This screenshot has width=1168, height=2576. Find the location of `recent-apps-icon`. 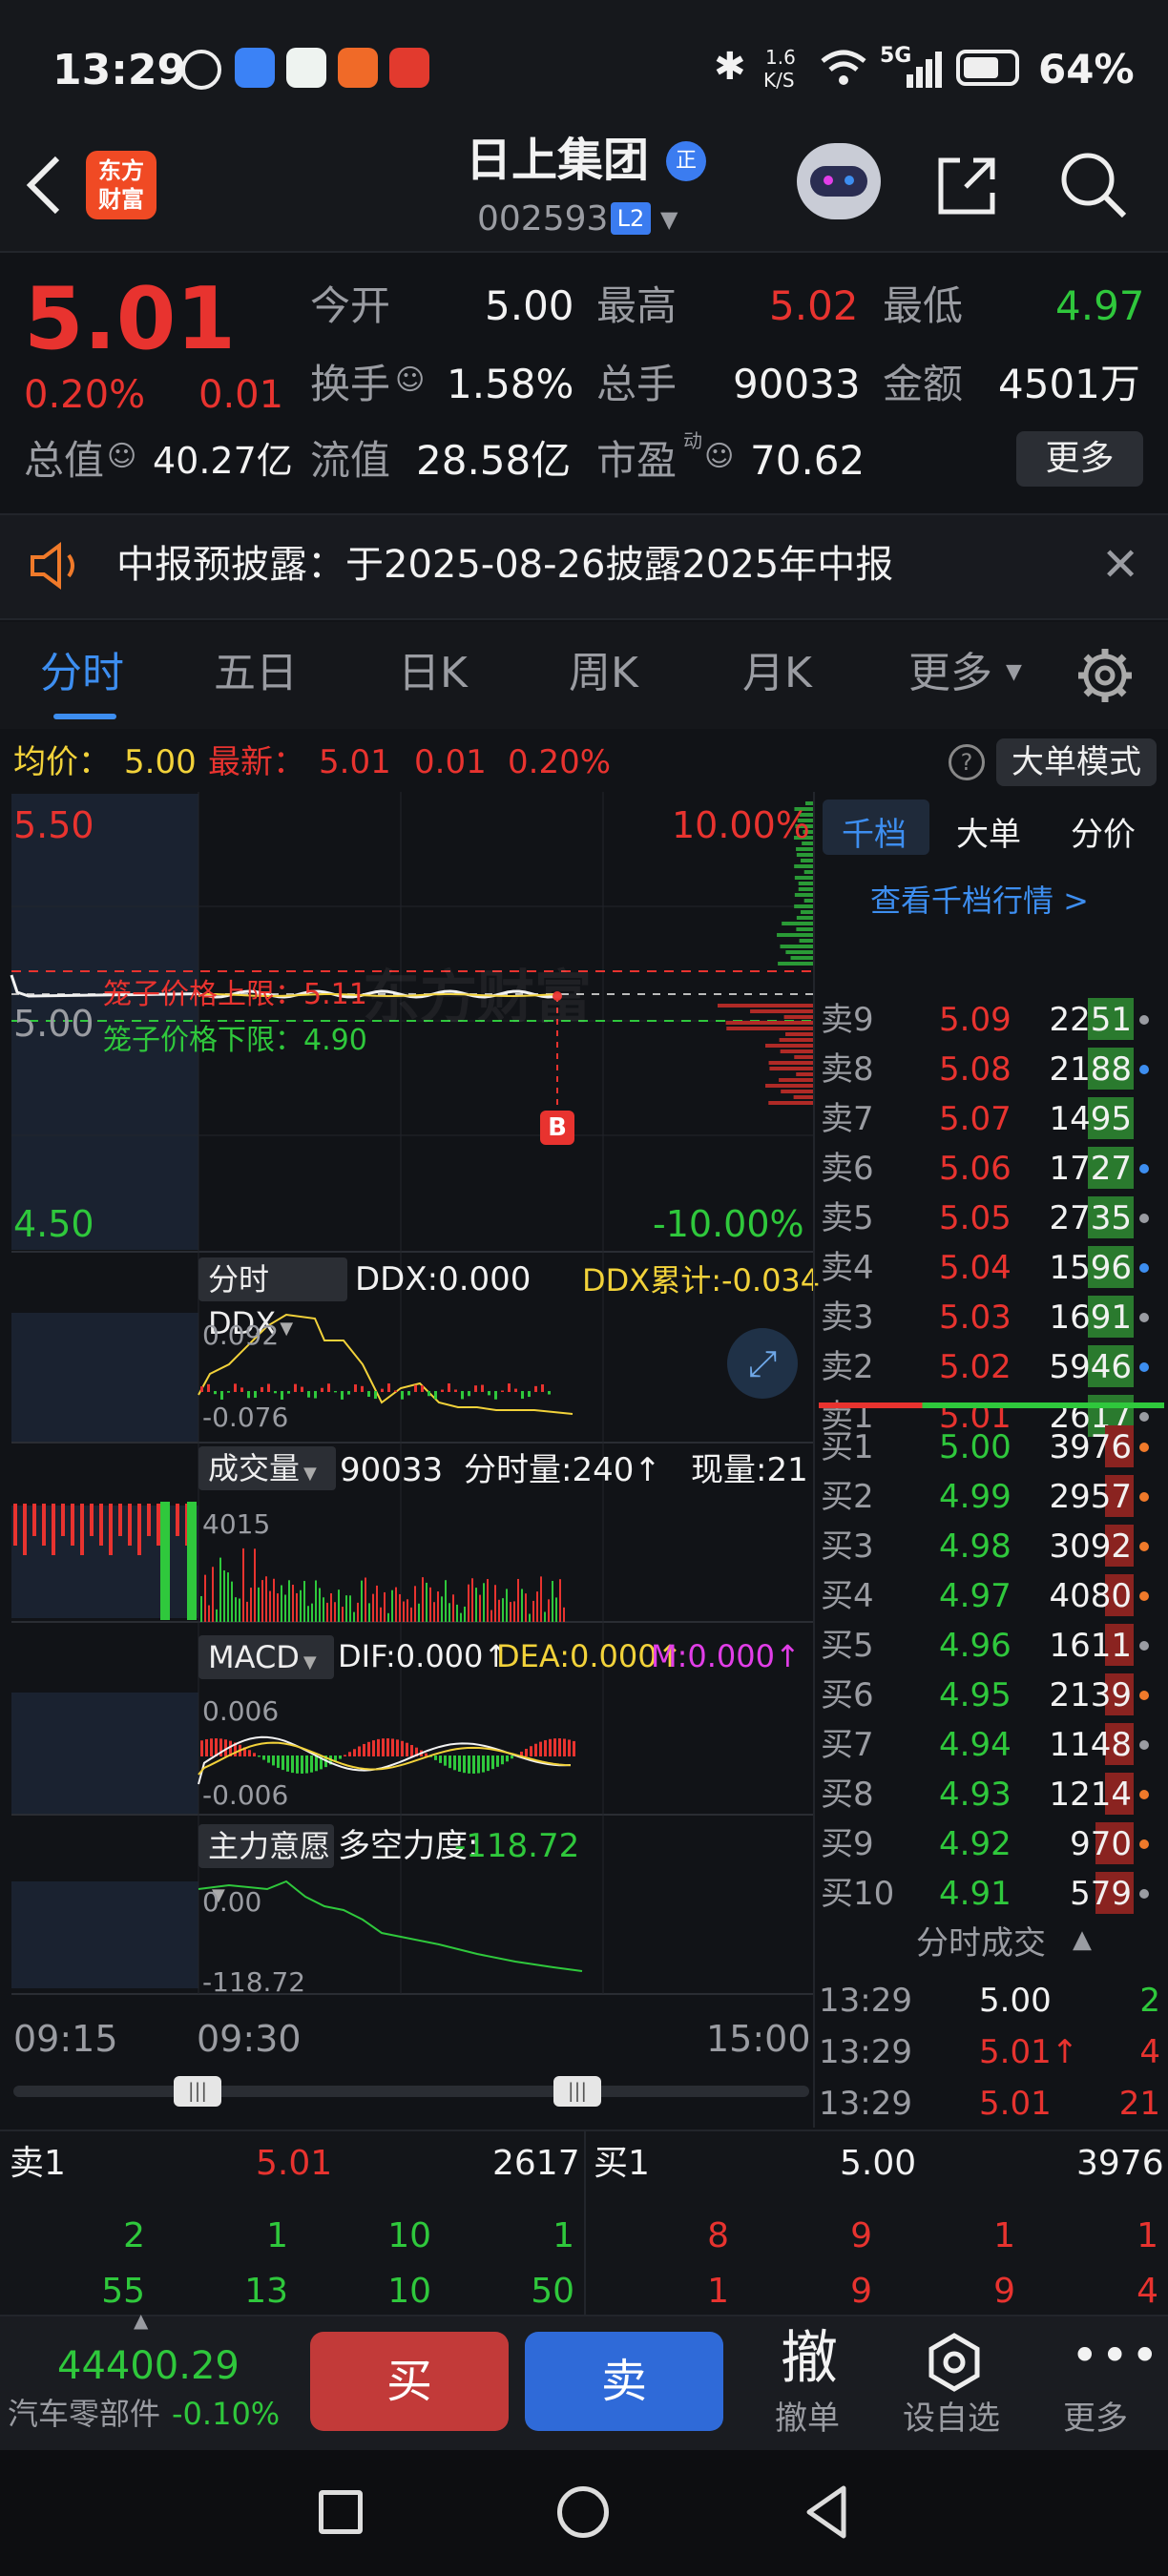

recent-apps-icon is located at coordinates (341, 2512).